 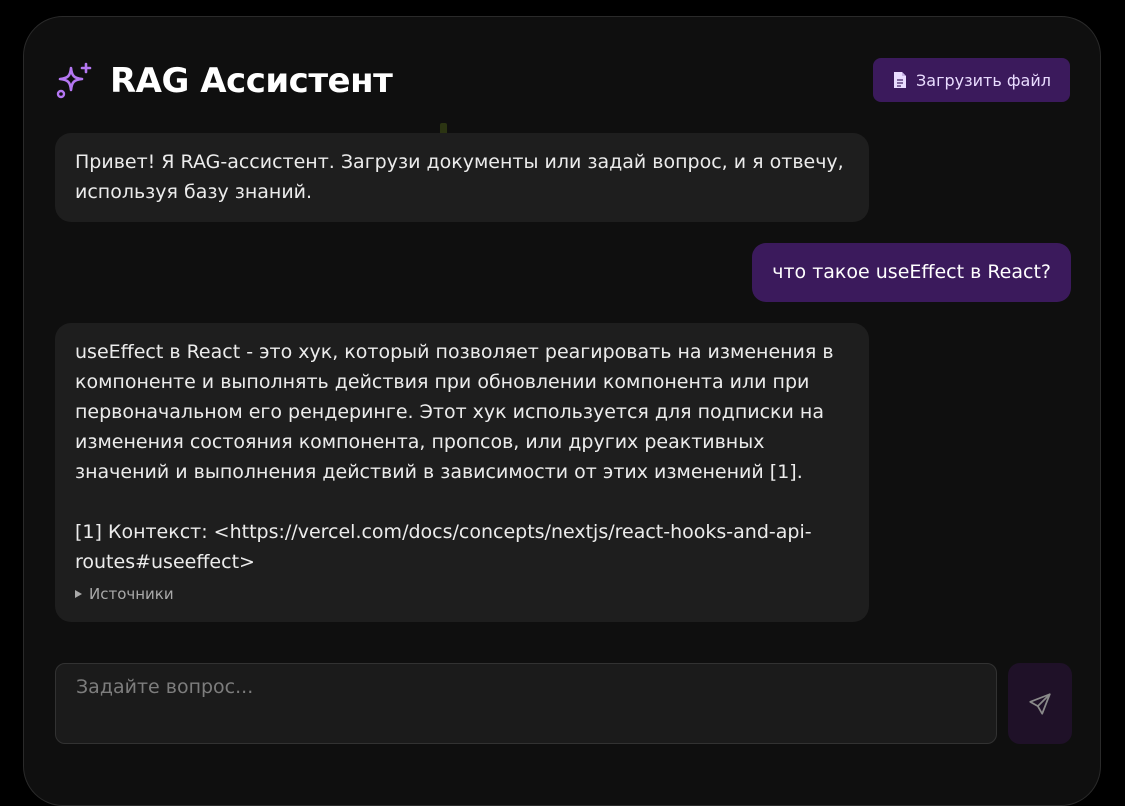 I want to click on send-button, so click(x=1040, y=703).